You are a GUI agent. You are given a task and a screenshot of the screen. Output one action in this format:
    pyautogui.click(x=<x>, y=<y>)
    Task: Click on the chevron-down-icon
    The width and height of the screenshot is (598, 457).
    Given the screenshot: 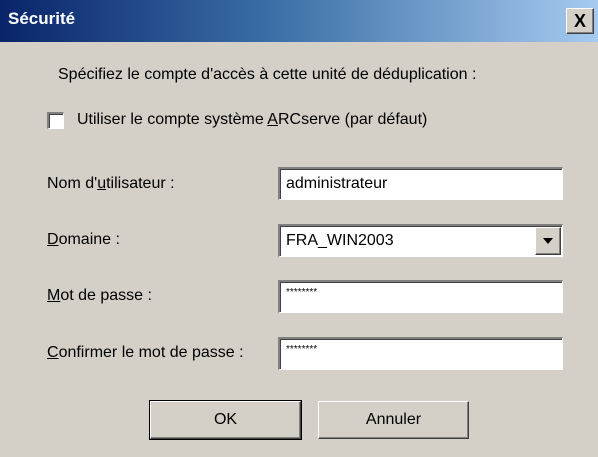 What is the action you would take?
    pyautogui.click(x=548, y=241)
    